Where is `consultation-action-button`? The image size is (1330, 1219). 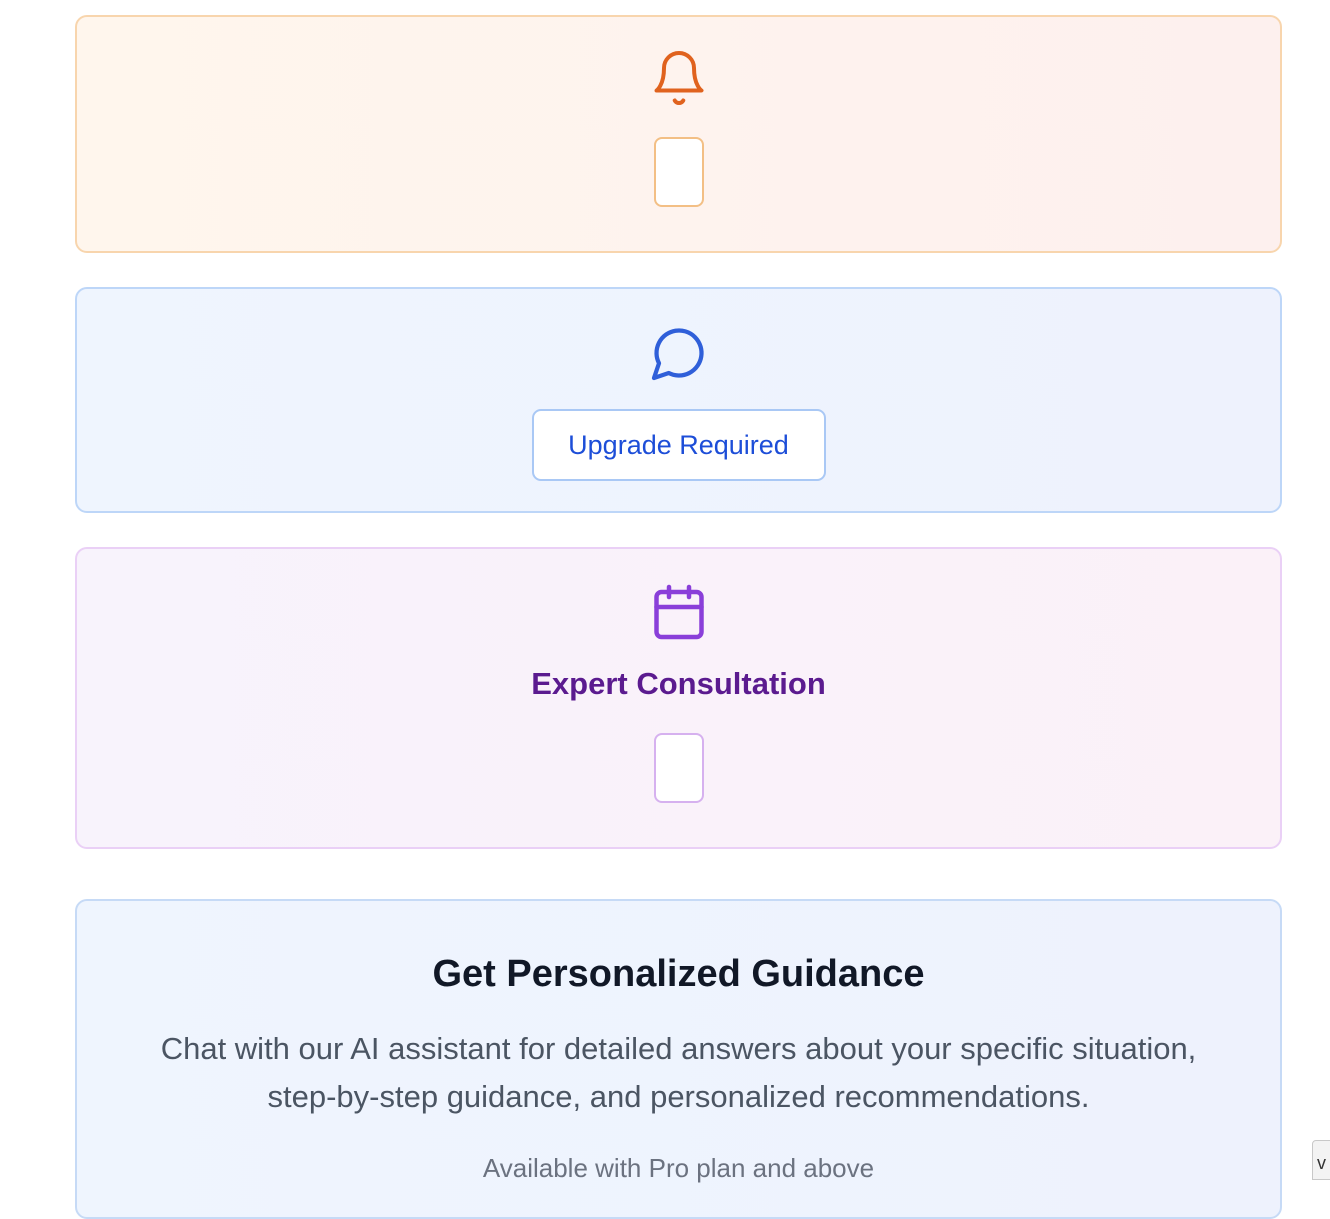 consultation-action-button is located at coordinates (678, 768).